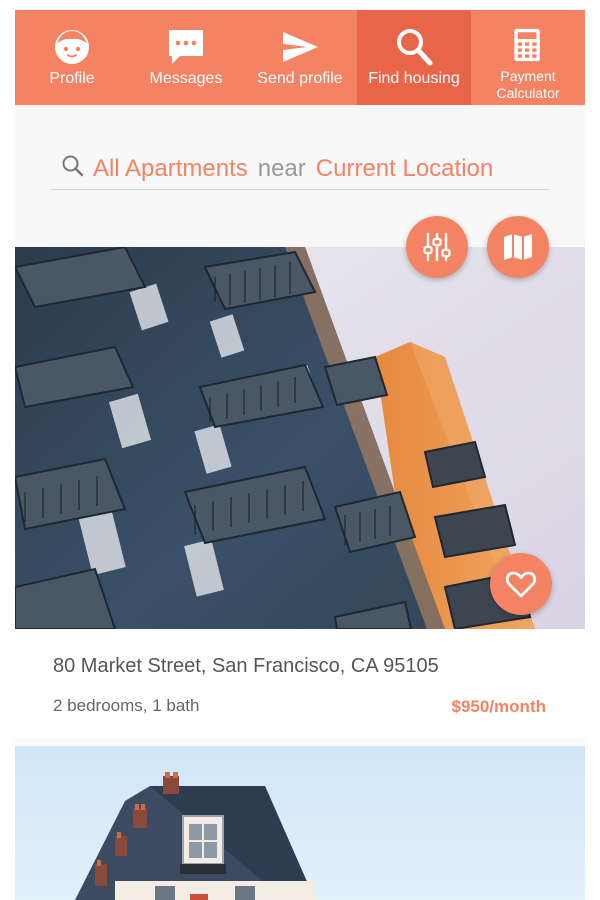 This screenshot has height=900, width=600. I want to click on map-icon, so click(518, 247).